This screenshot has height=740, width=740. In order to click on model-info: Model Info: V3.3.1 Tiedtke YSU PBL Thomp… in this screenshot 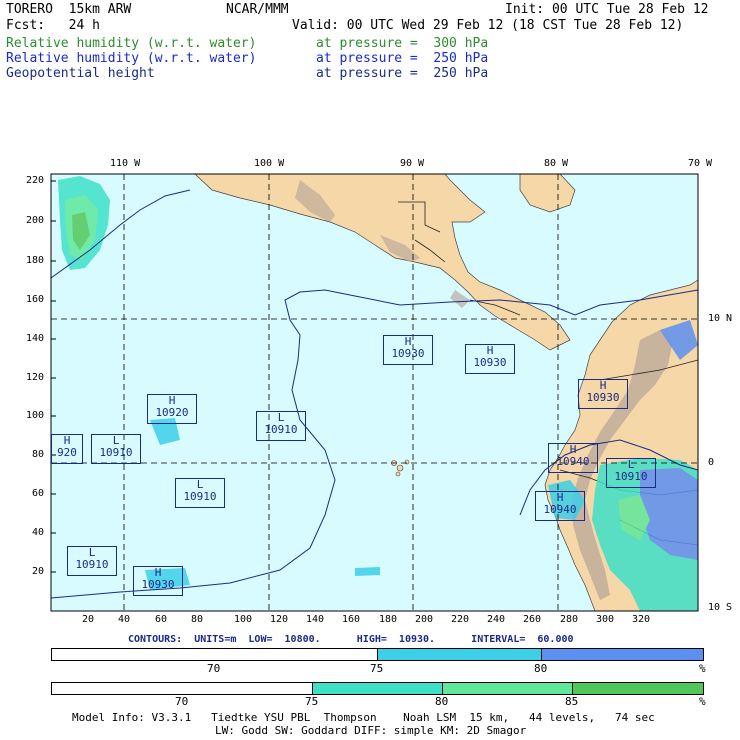, I will do `click(363, 717)`.